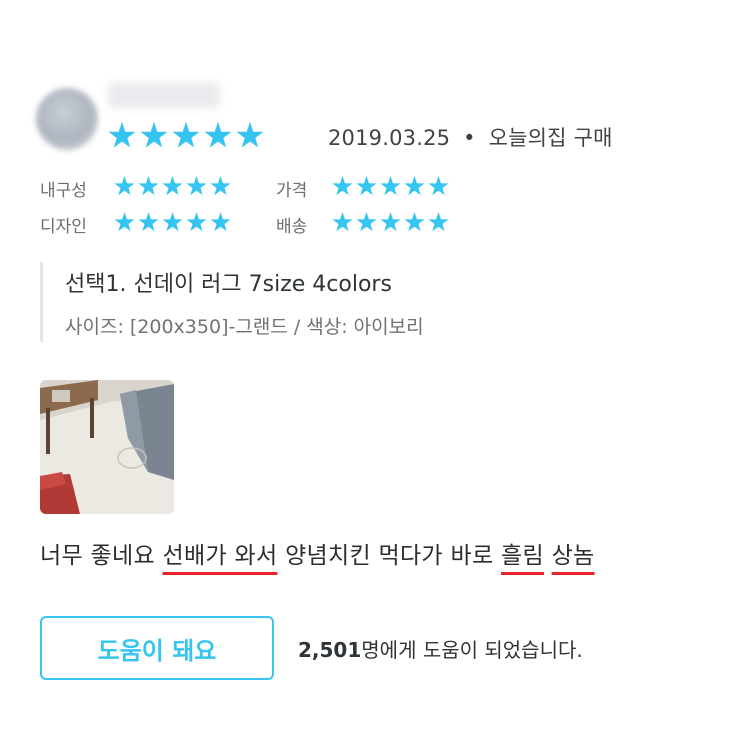 Image resolution: width=756 pixels, height=756 pixels. I want to click on purchase-source: 오늘의집 구매, so click(550, 138).